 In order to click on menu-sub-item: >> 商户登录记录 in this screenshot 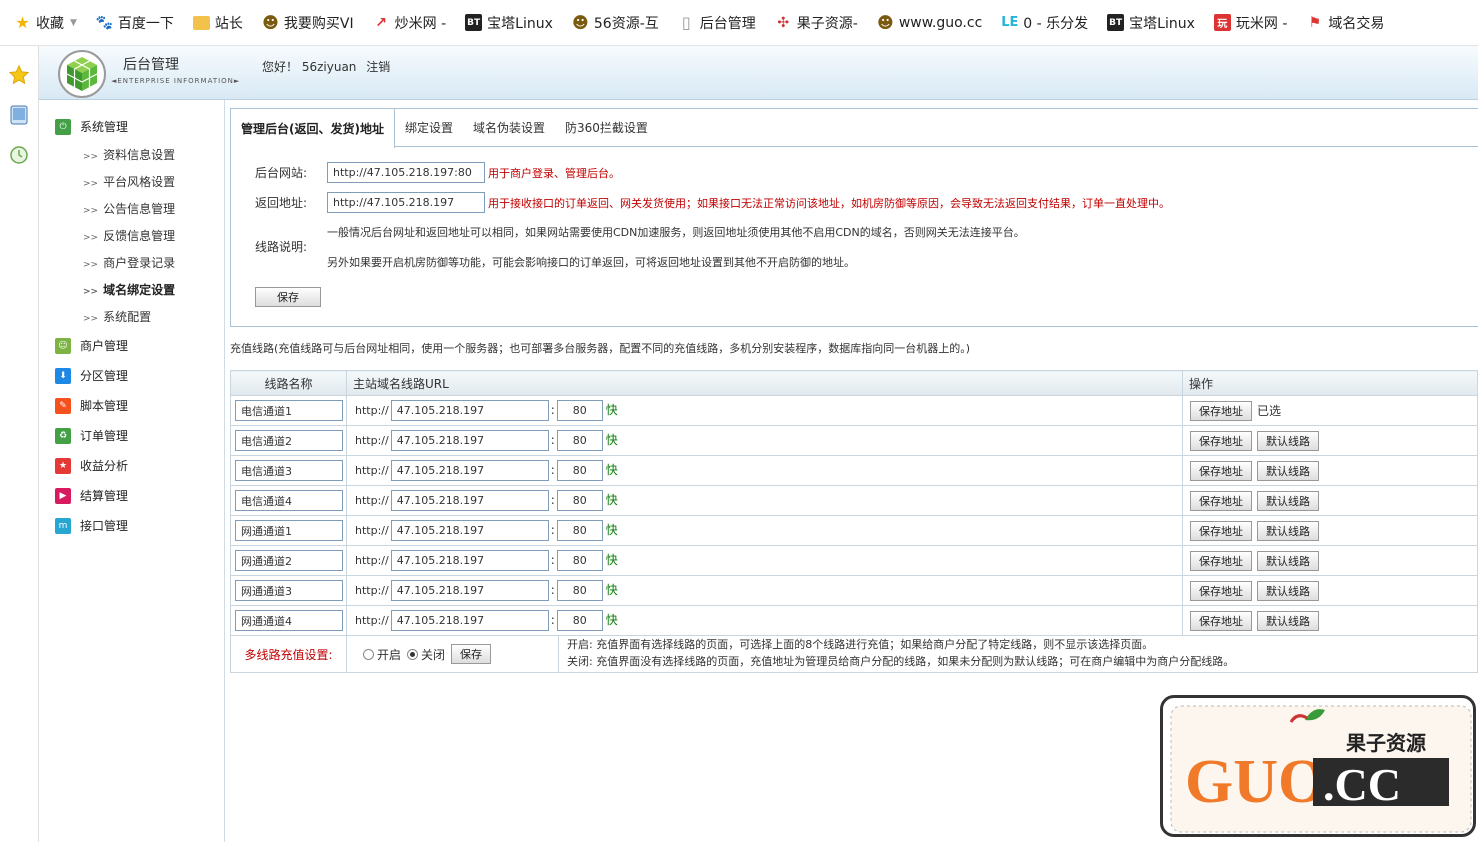, I will do `click(129, 262)`.